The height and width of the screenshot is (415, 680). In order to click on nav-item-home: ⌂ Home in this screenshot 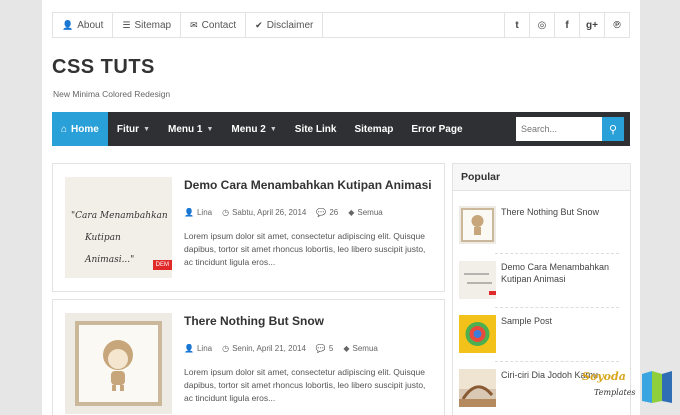, I will do `click(80, 129)`.